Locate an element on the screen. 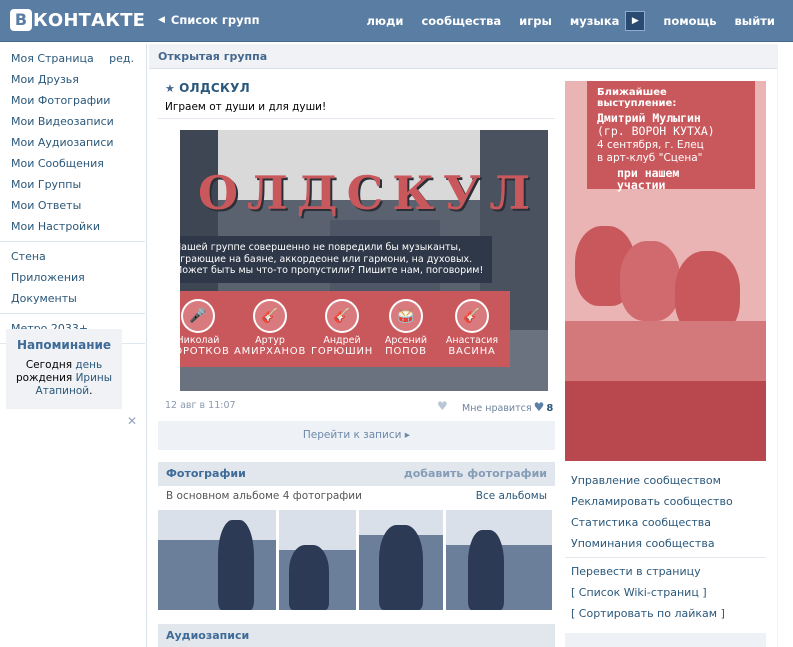 This screenshot has height=647, width=793. convert-to-page-link: Перевести в страницу is located at coordinates (636, 571).